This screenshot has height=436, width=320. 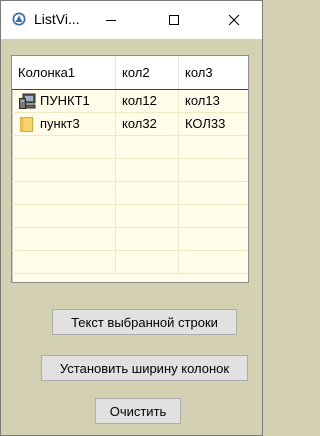 I want to click on list-row: пункт3 кол32 КОЛ33, so click(x=130, y=124).